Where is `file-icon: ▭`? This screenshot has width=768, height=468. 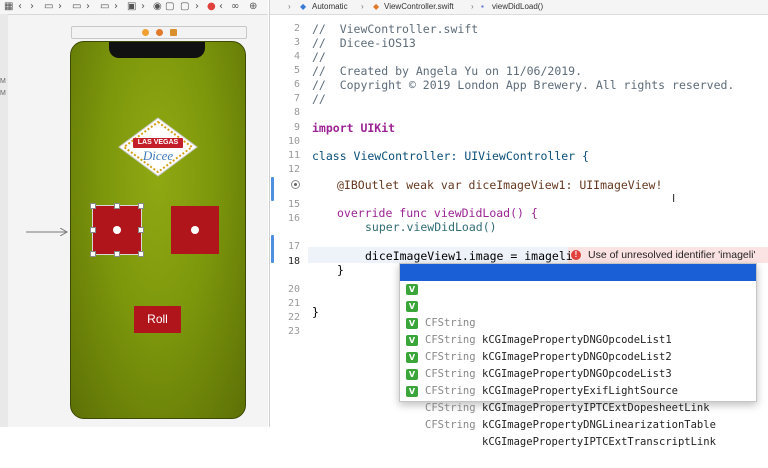 file-icon: ▭ is located at coordinates (48, 7).